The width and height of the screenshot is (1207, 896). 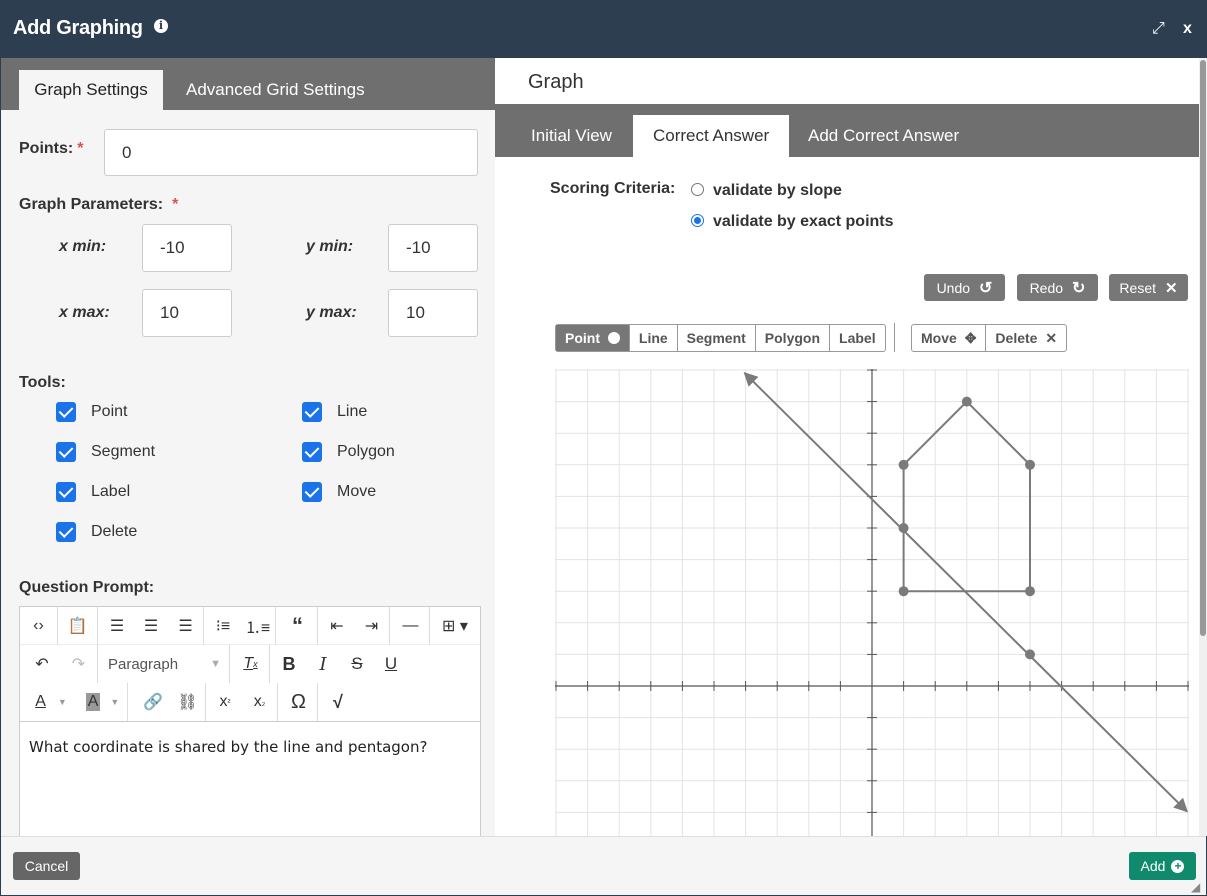 I want to click on checkbox-segment-label: Segment, so click(x=123, y=451).